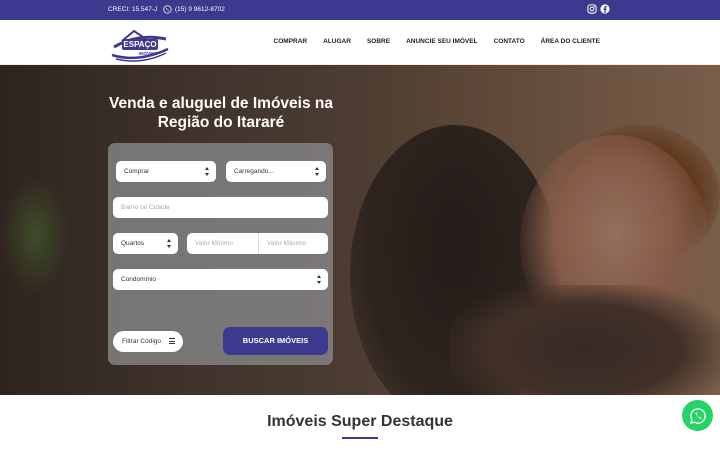  I want to click on filter-code-label: Filtrar Código, so click(142, 341).